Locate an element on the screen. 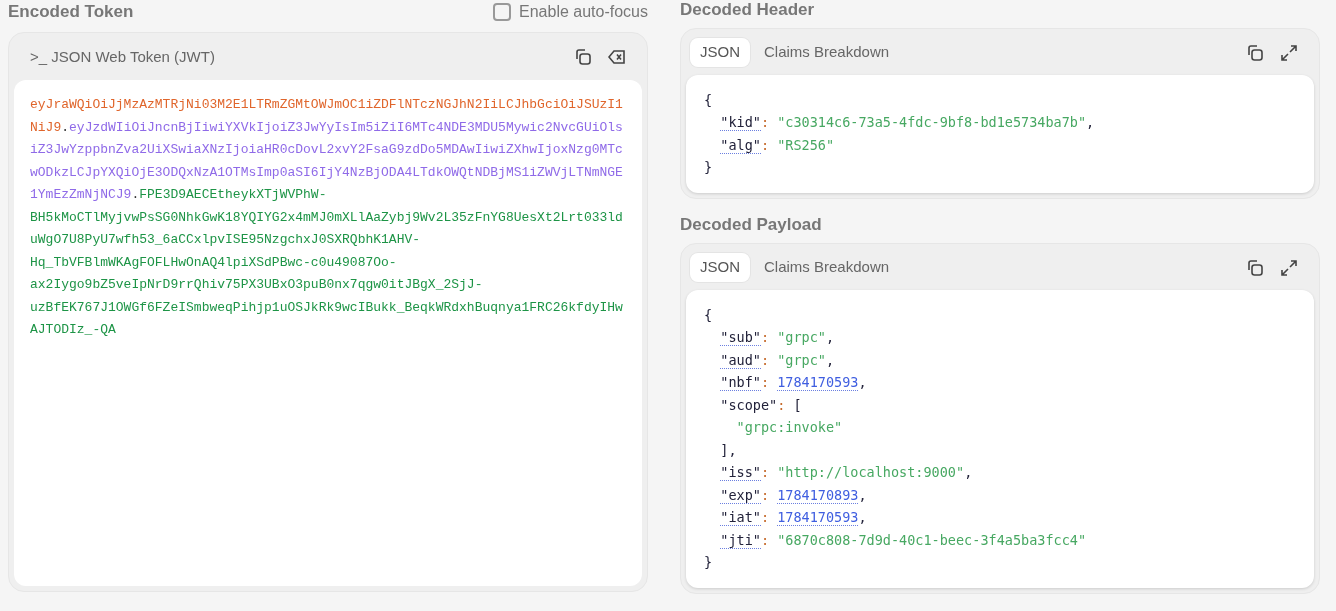 Image resolution: width=1336 pixels, height=611 pixels. checkbox is located at coordinates (502, 12).